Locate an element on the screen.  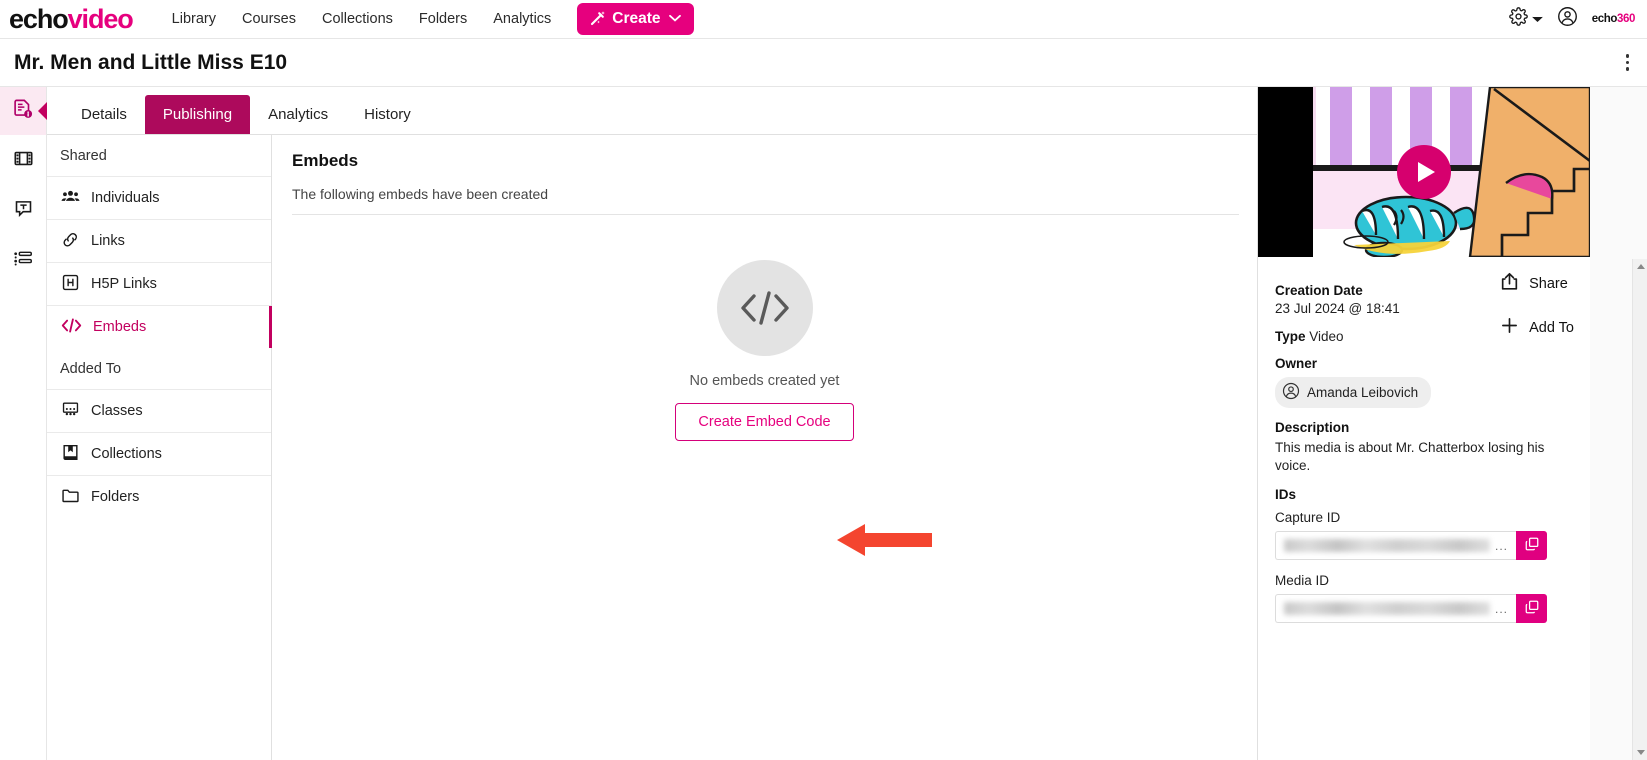
owner-chip: Amanda Leibovich is located at coordinates (1353, 392).